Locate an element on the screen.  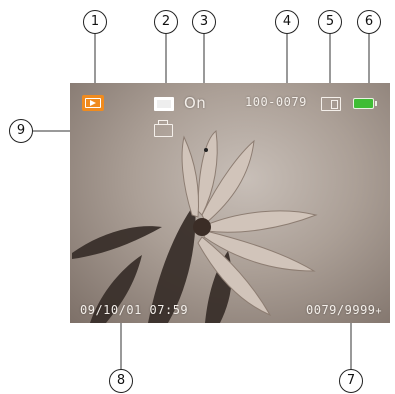
callout-1: 1 is located at coordinates (95, 22).